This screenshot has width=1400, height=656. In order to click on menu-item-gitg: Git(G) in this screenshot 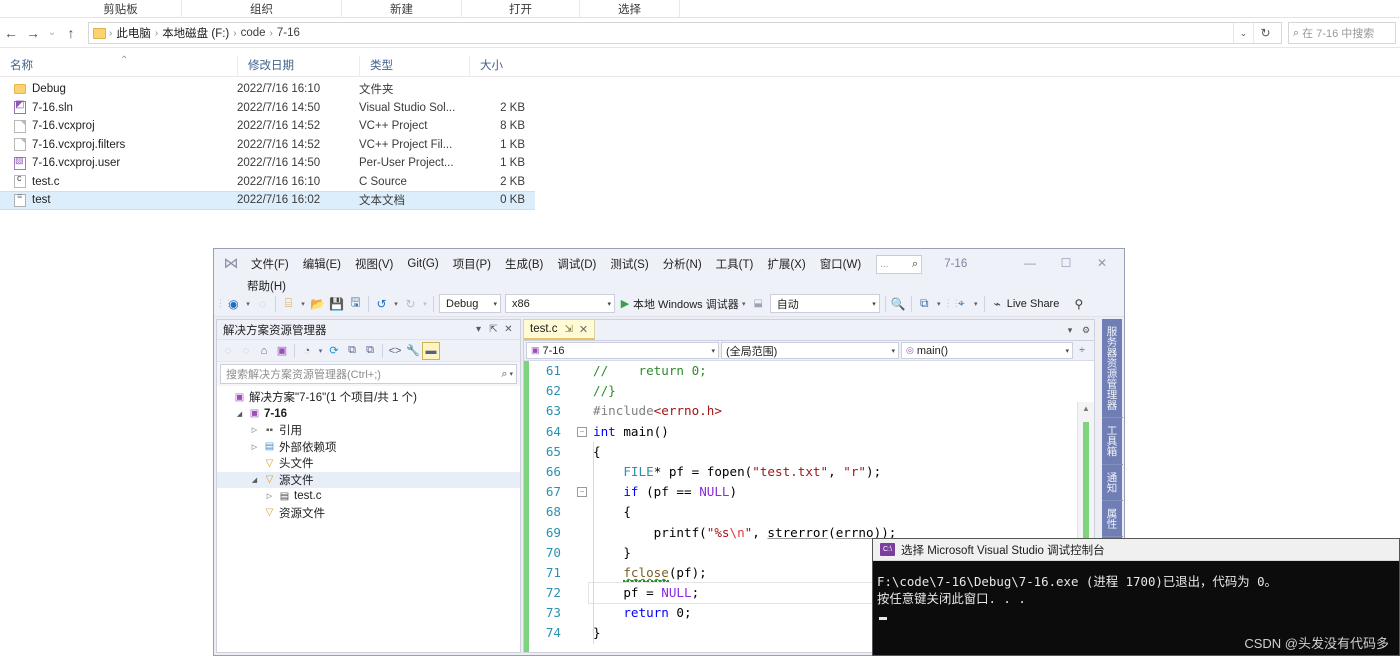, I will do `click(422, 264)`.